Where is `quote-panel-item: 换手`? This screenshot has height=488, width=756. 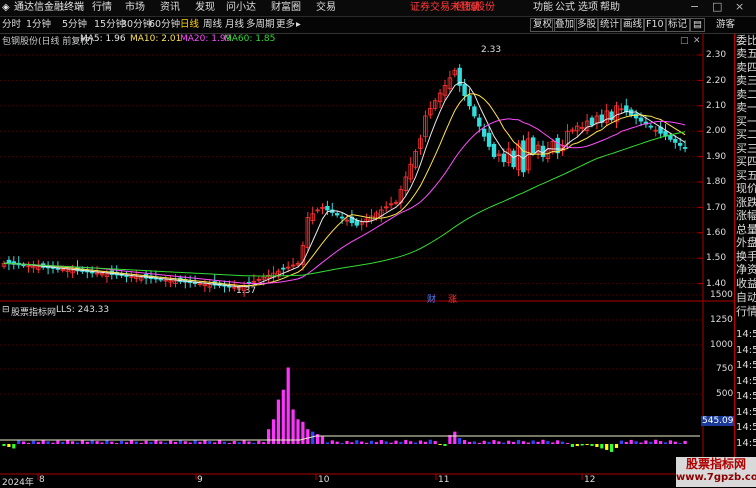
quote-panel-item: 换手 is located at coordinates (746, 256).